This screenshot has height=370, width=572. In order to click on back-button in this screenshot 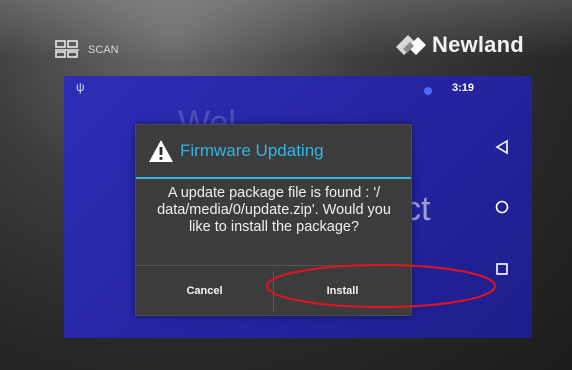, I will do `click(502, 147)`.